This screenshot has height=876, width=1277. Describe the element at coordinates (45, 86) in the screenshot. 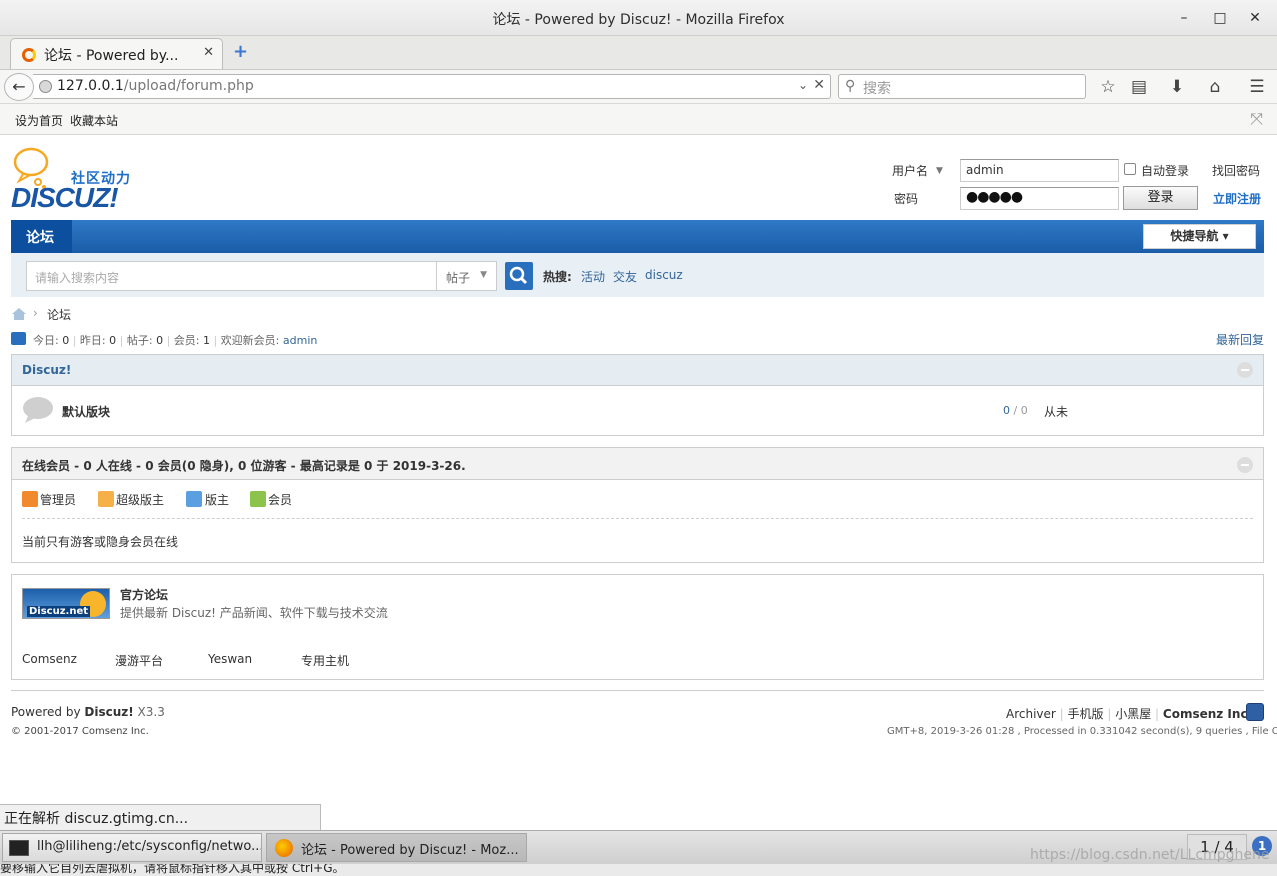

I see `site-identity-icon` at that location.